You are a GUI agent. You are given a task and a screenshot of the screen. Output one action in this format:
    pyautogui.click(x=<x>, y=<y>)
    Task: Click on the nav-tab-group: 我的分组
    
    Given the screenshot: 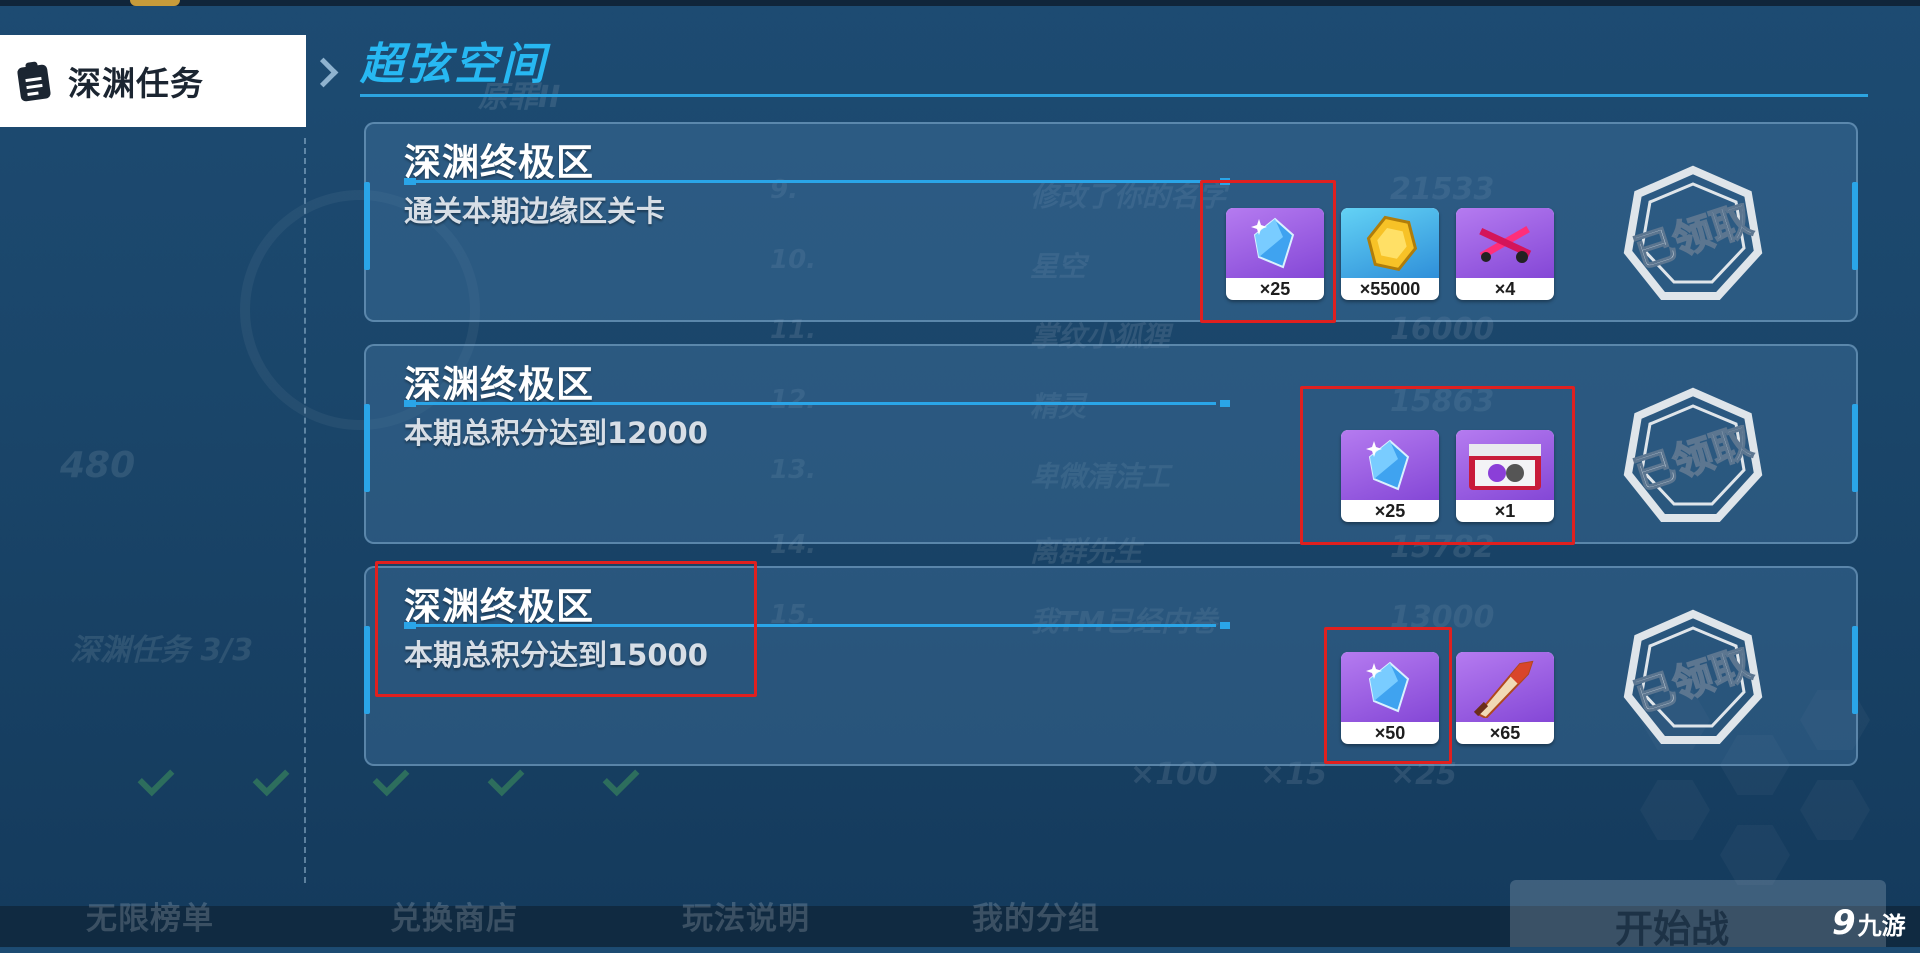 What is the action you would take?
    pyautogui.click(x=1036, y=915)
    